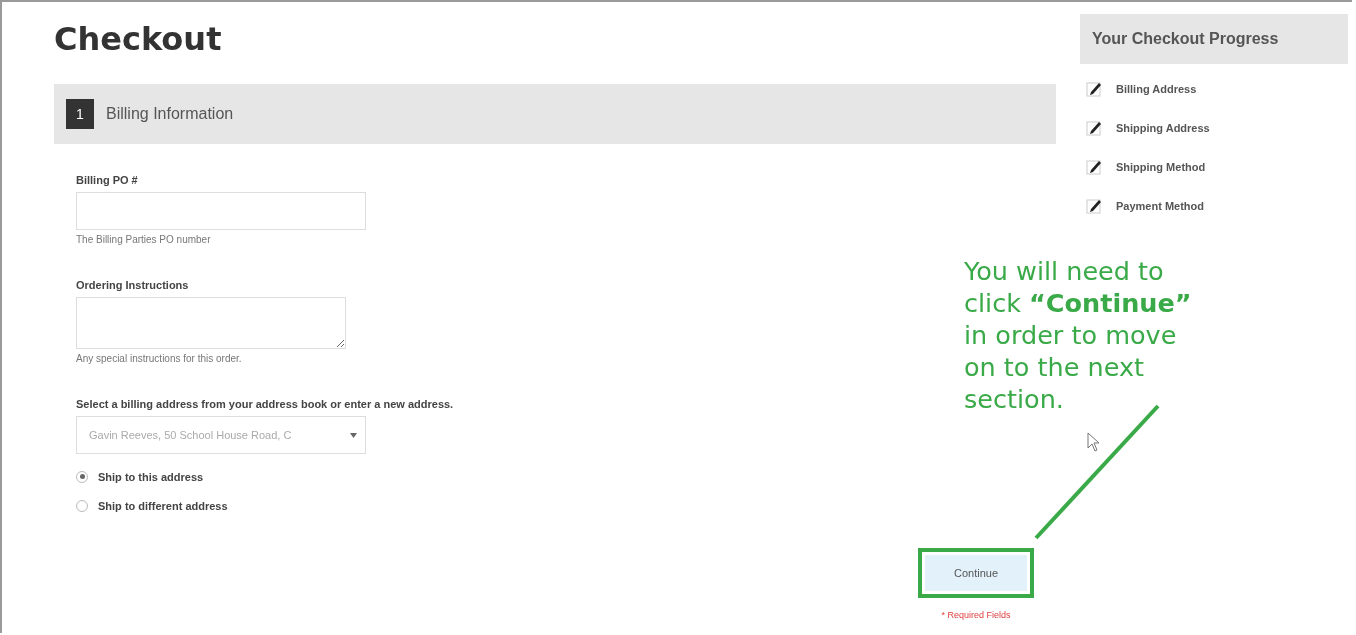 The image size is (1356, 635). Describe the element at coordinates (1094, 442) in the screenshot. I see `cursor-icon` at that location.